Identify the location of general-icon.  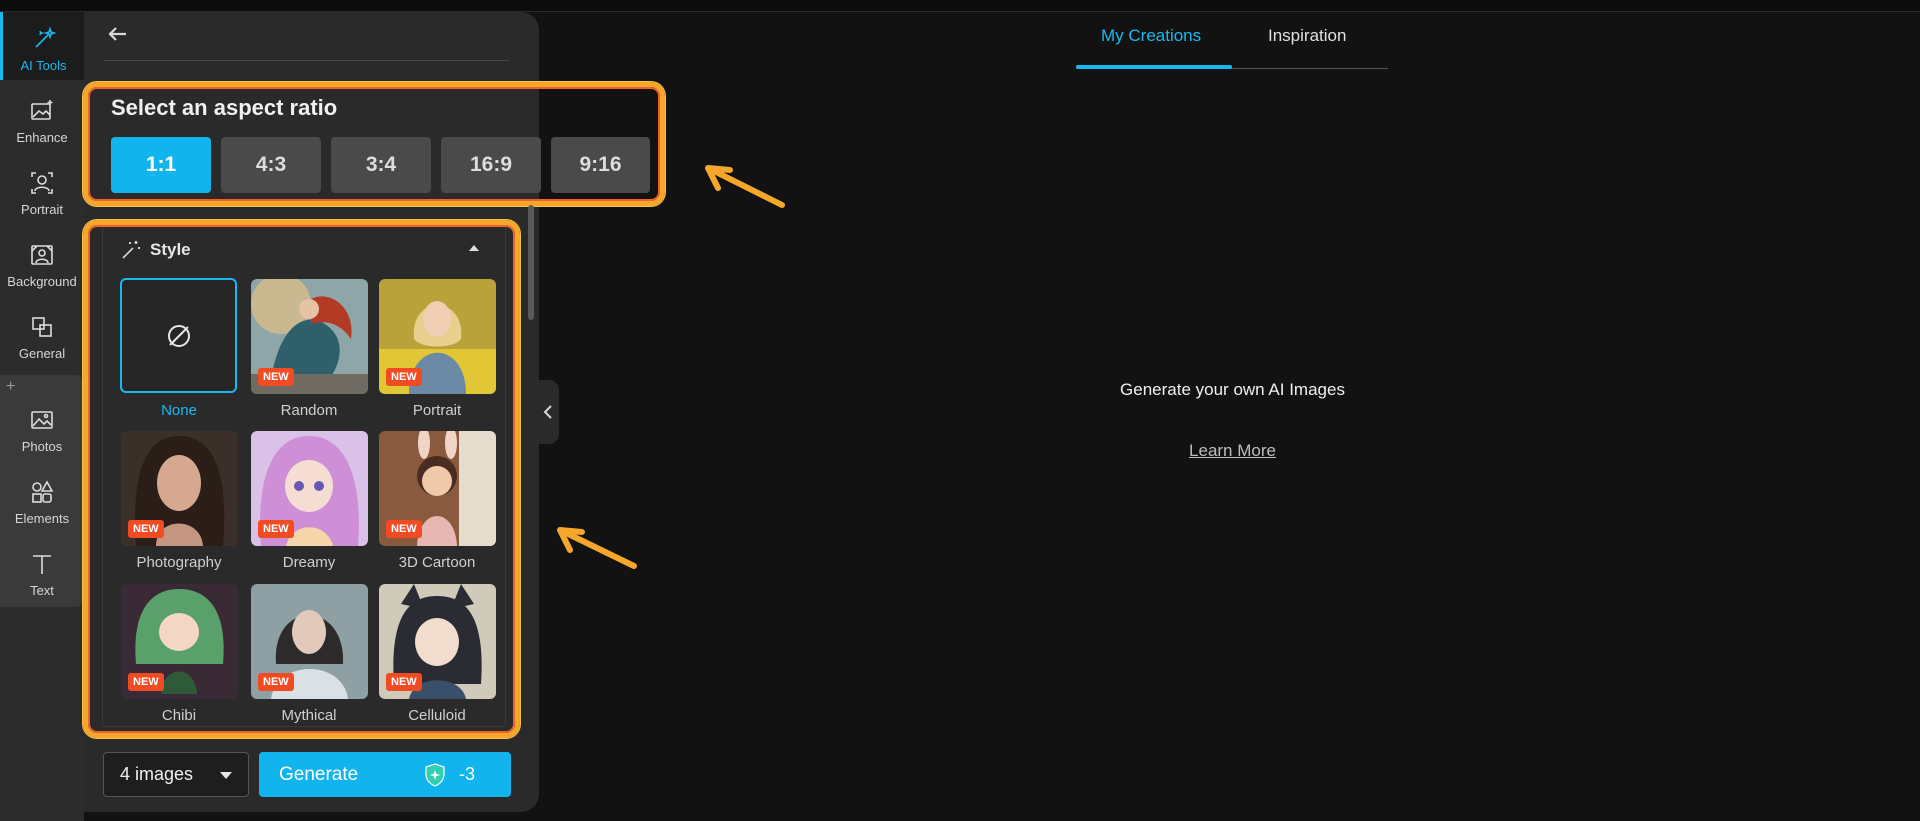
(42, 327).